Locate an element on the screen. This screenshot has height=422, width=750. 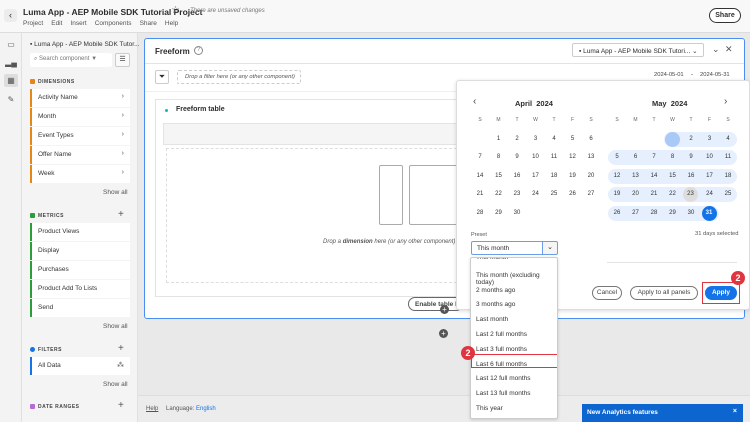
calendar-day: 10 is located at coordinates (536, 157).